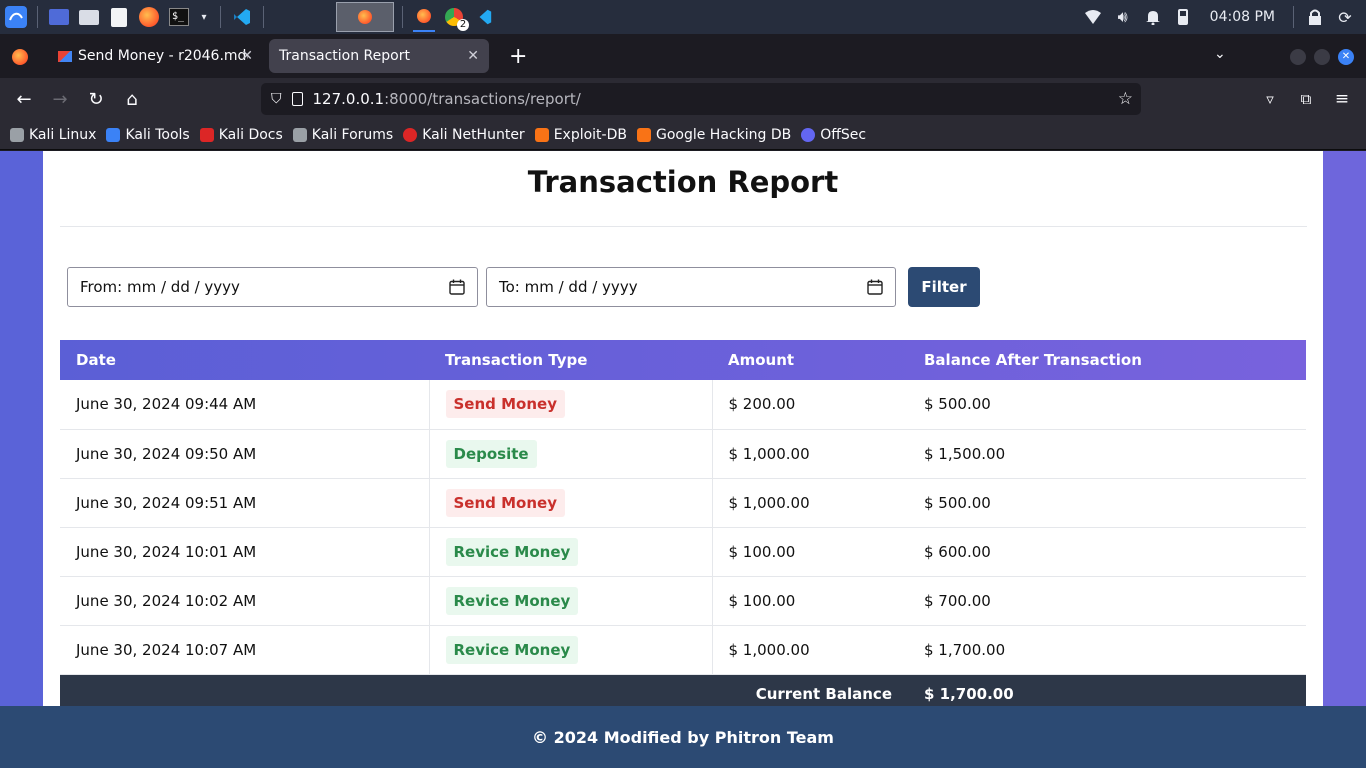 The height and width of the screenshot is (768, 1366). I want to click on bookmark-kali-docs: Kali Docs, so click(241, 135).